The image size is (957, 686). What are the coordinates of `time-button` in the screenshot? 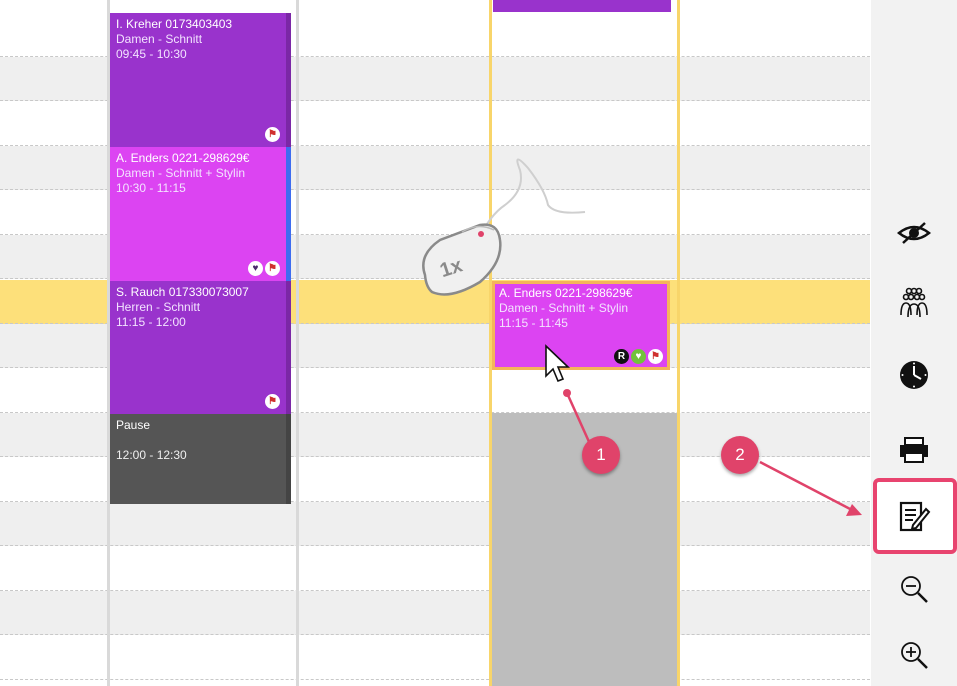 It's located at (914, 375).